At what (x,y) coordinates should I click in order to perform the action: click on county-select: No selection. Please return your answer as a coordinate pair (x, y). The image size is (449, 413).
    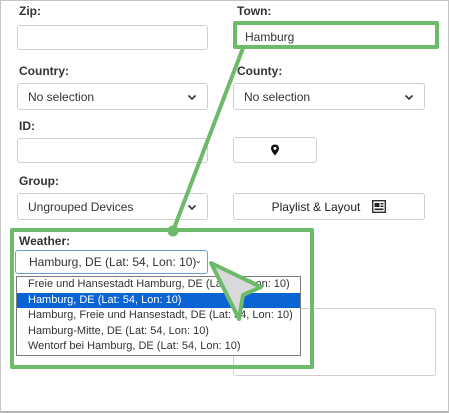
    Looking at the image, I should click on (329, 96).